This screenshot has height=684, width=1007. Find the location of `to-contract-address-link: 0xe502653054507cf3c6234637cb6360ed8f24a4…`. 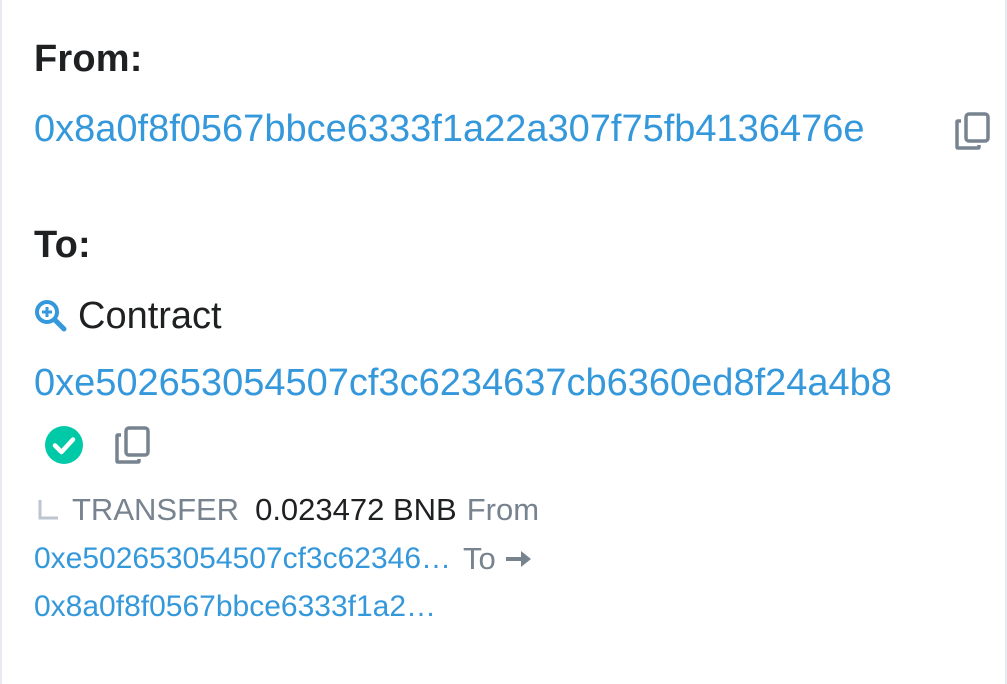

to-contract-address-link: 0xe502653054507cf3c6234637cb6360ed8f24a4… is located at coordinates (463, 383).